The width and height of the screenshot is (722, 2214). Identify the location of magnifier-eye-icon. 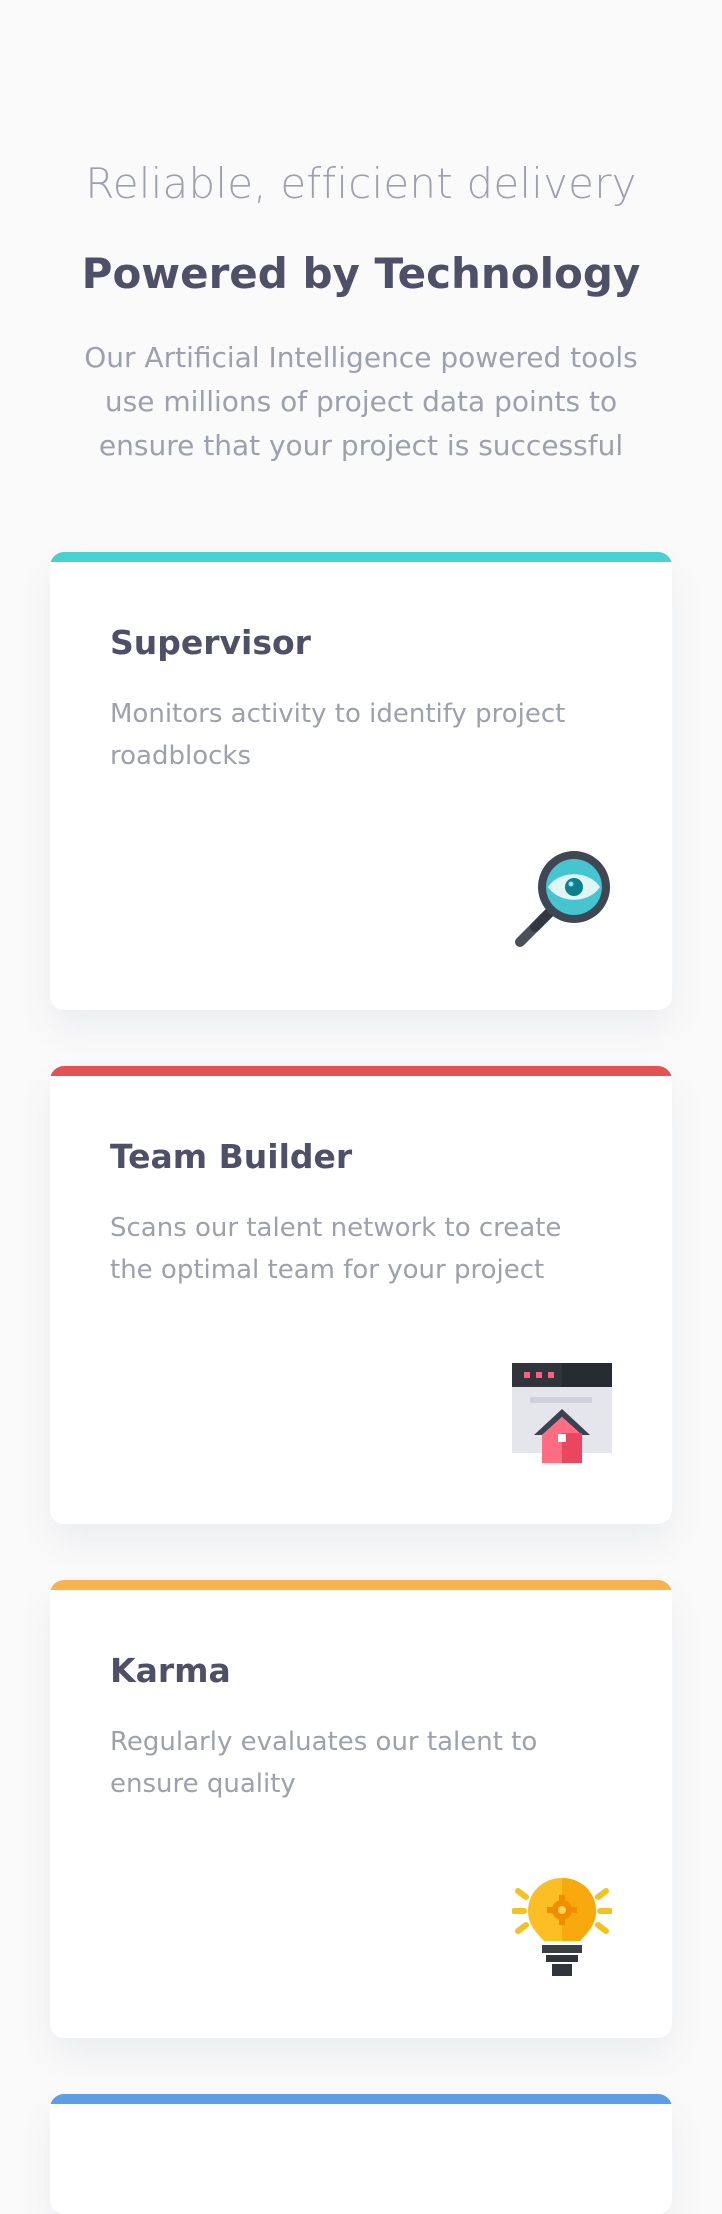
(562, 899).